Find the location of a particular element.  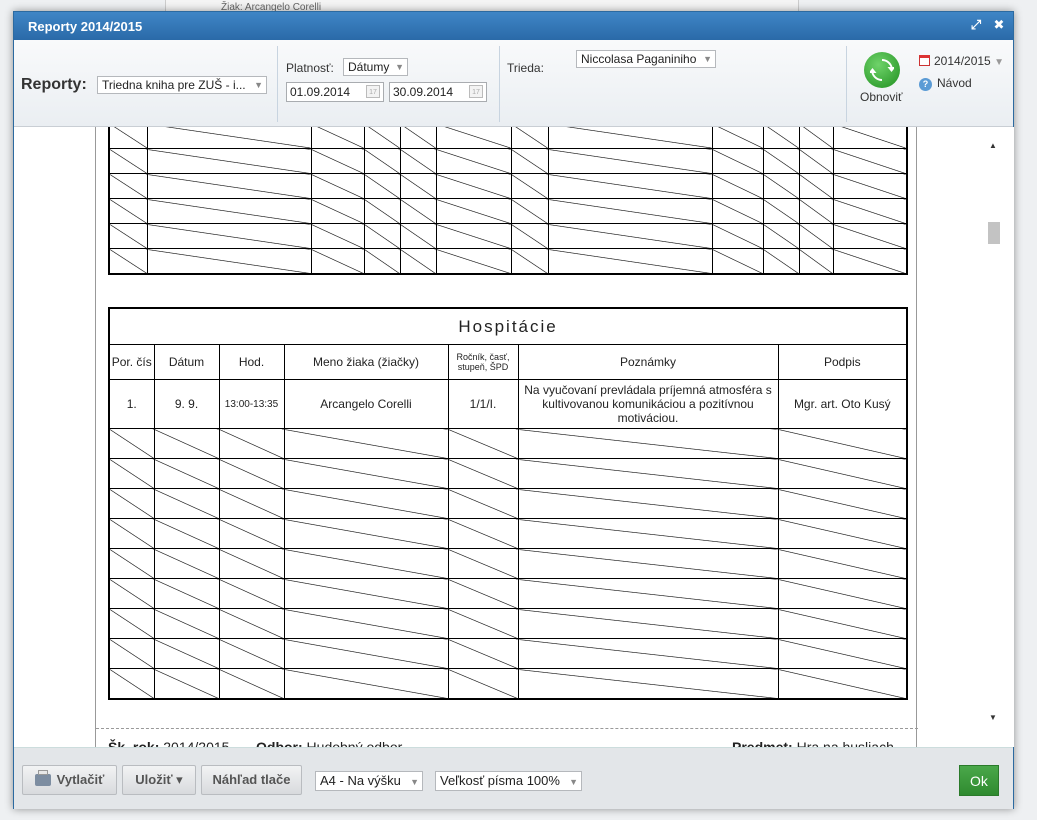

refresh-label: Obnoviť is located at coordinates (881, 97).